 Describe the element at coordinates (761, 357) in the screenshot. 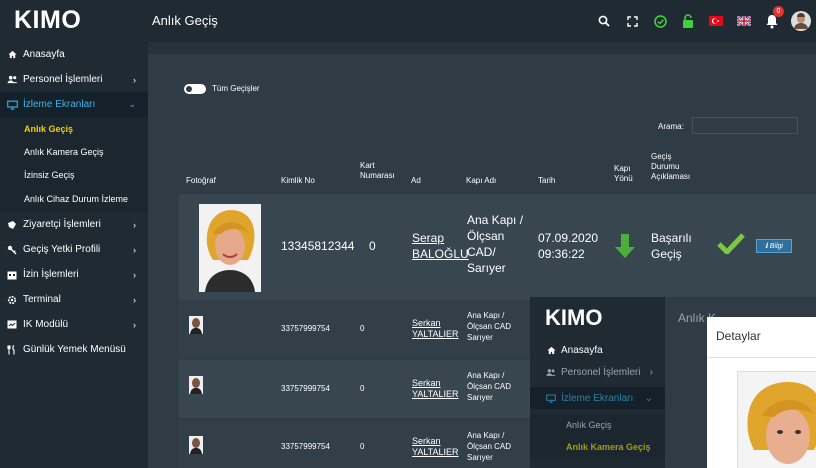

I see `modal-divider` at that location.